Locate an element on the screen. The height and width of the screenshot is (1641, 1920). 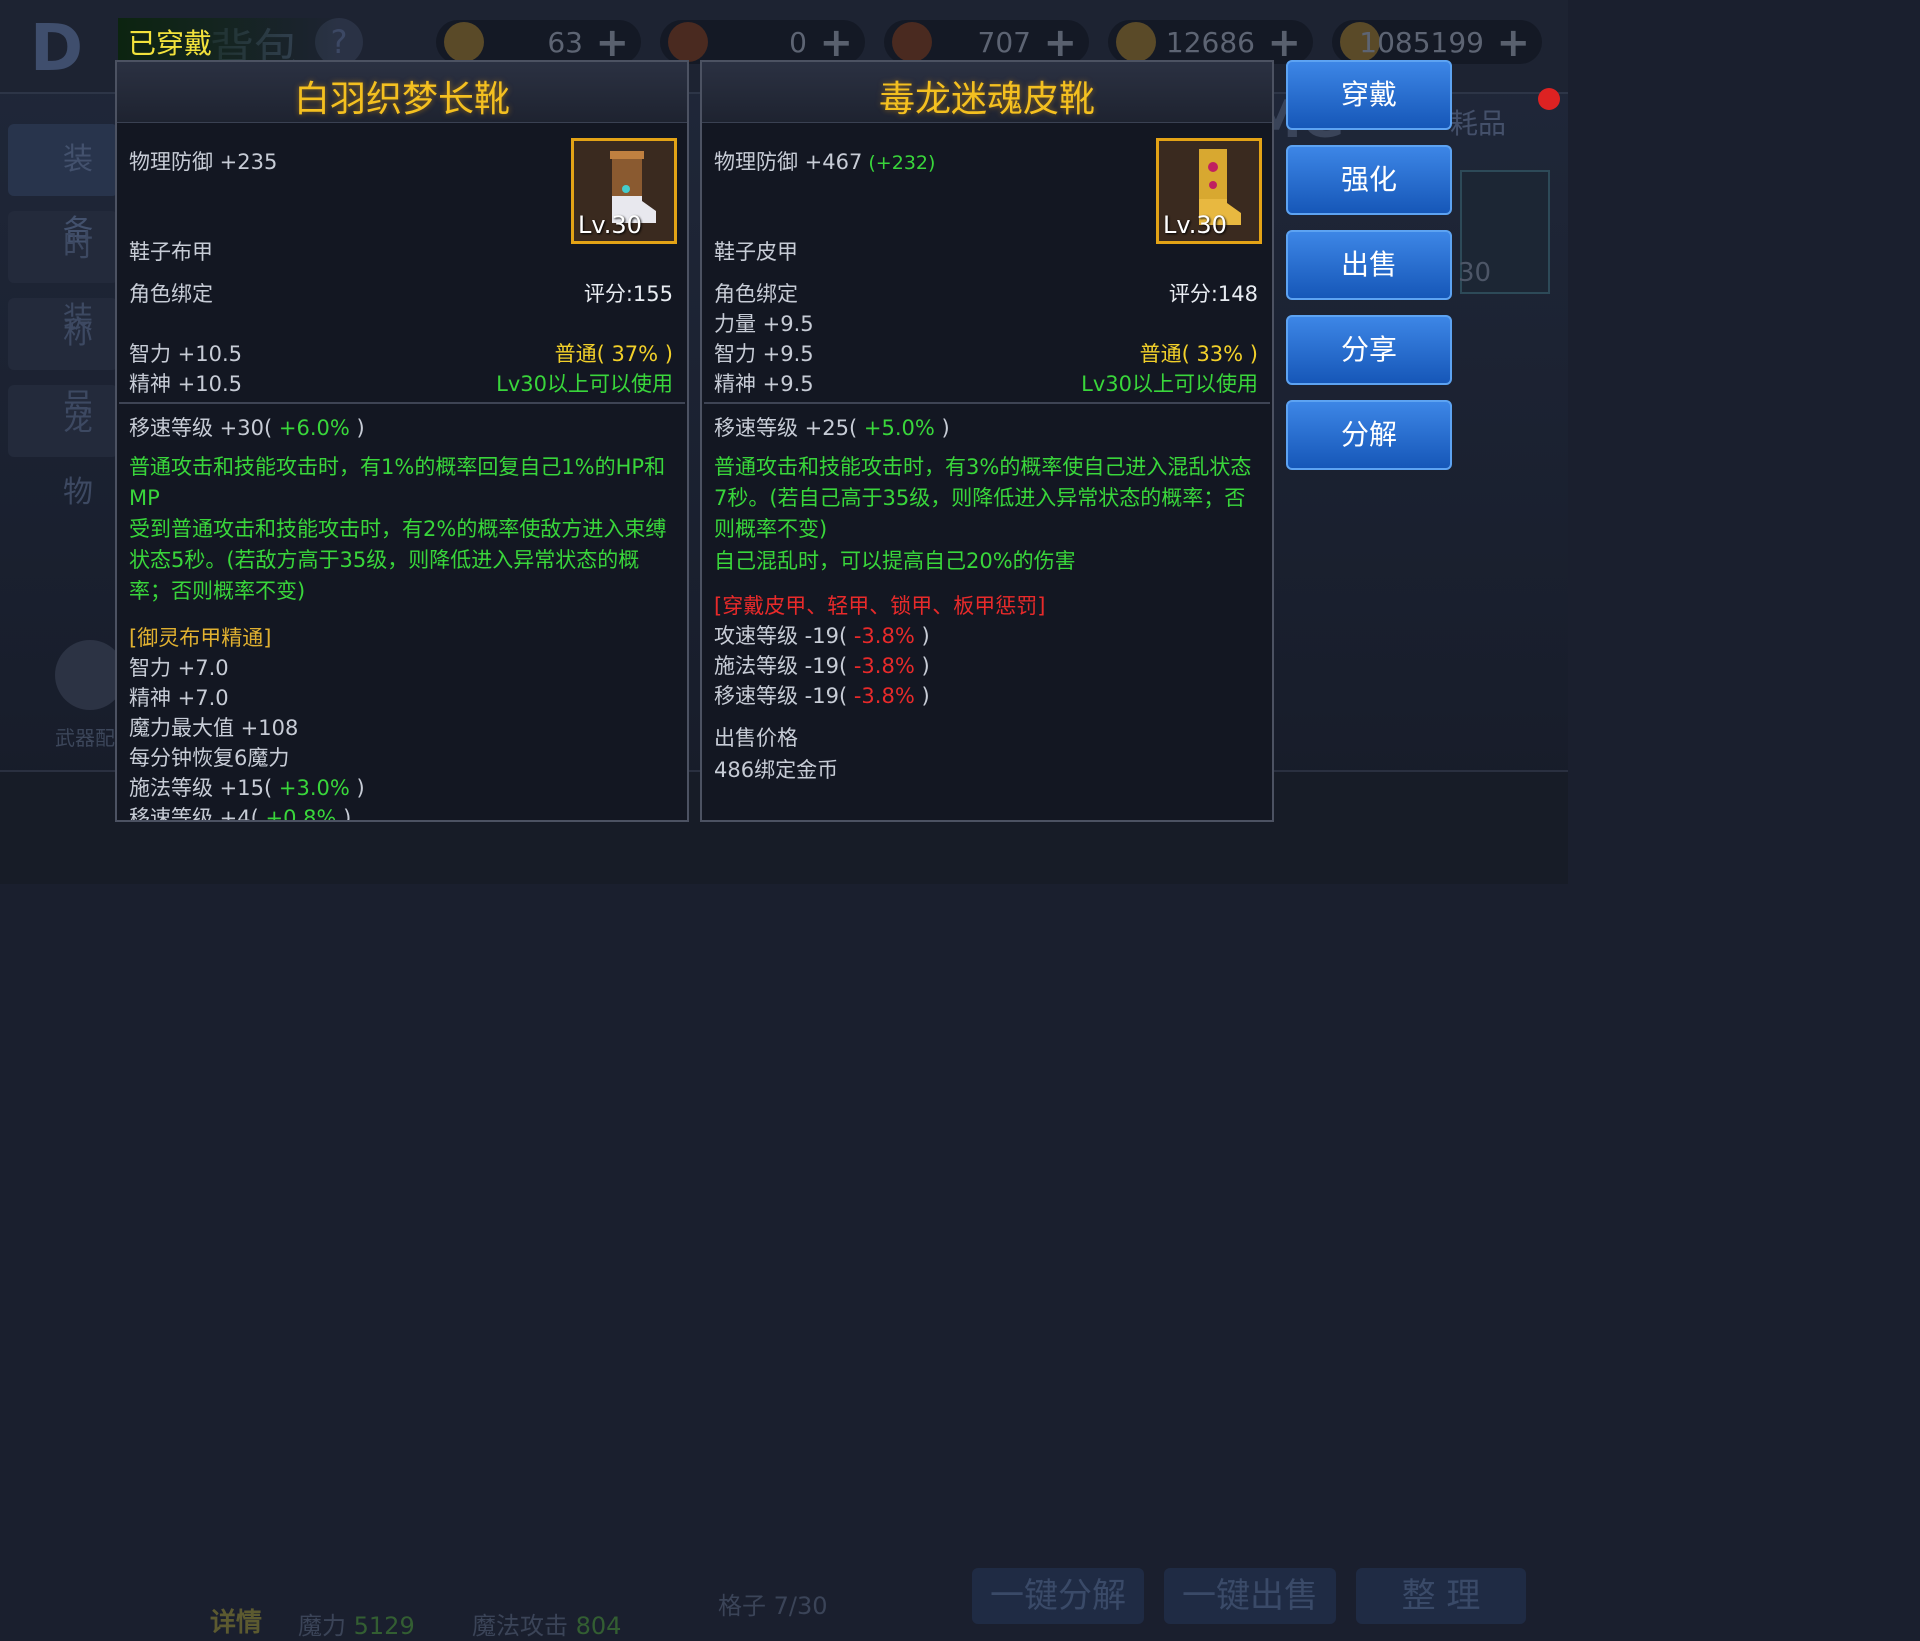
mastery-stat-6: 移速等级 +4( +0.8% ) is located at coordinates (240, 812).